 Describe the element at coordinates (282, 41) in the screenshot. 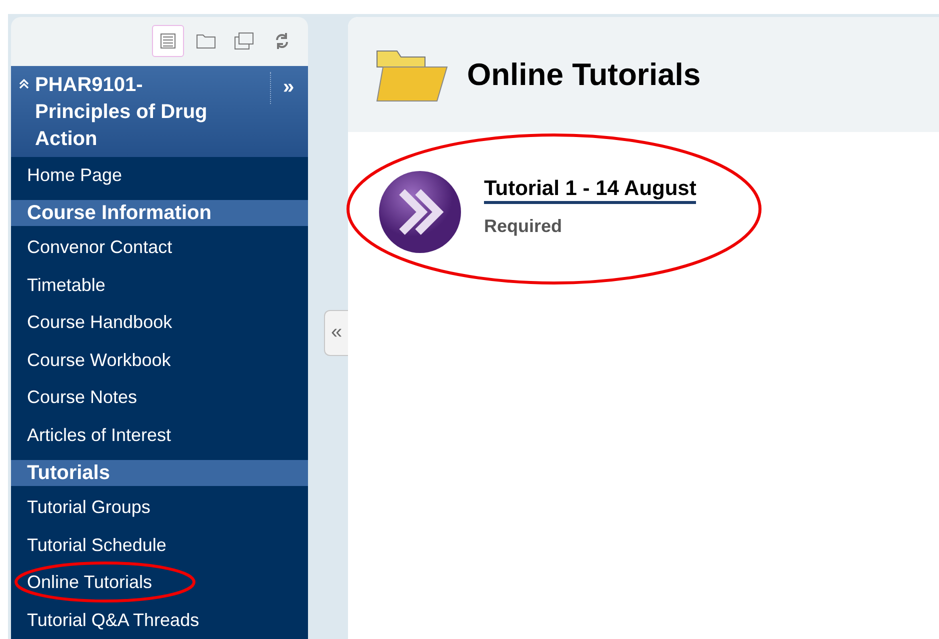

I see `refresh-icon` at that location.